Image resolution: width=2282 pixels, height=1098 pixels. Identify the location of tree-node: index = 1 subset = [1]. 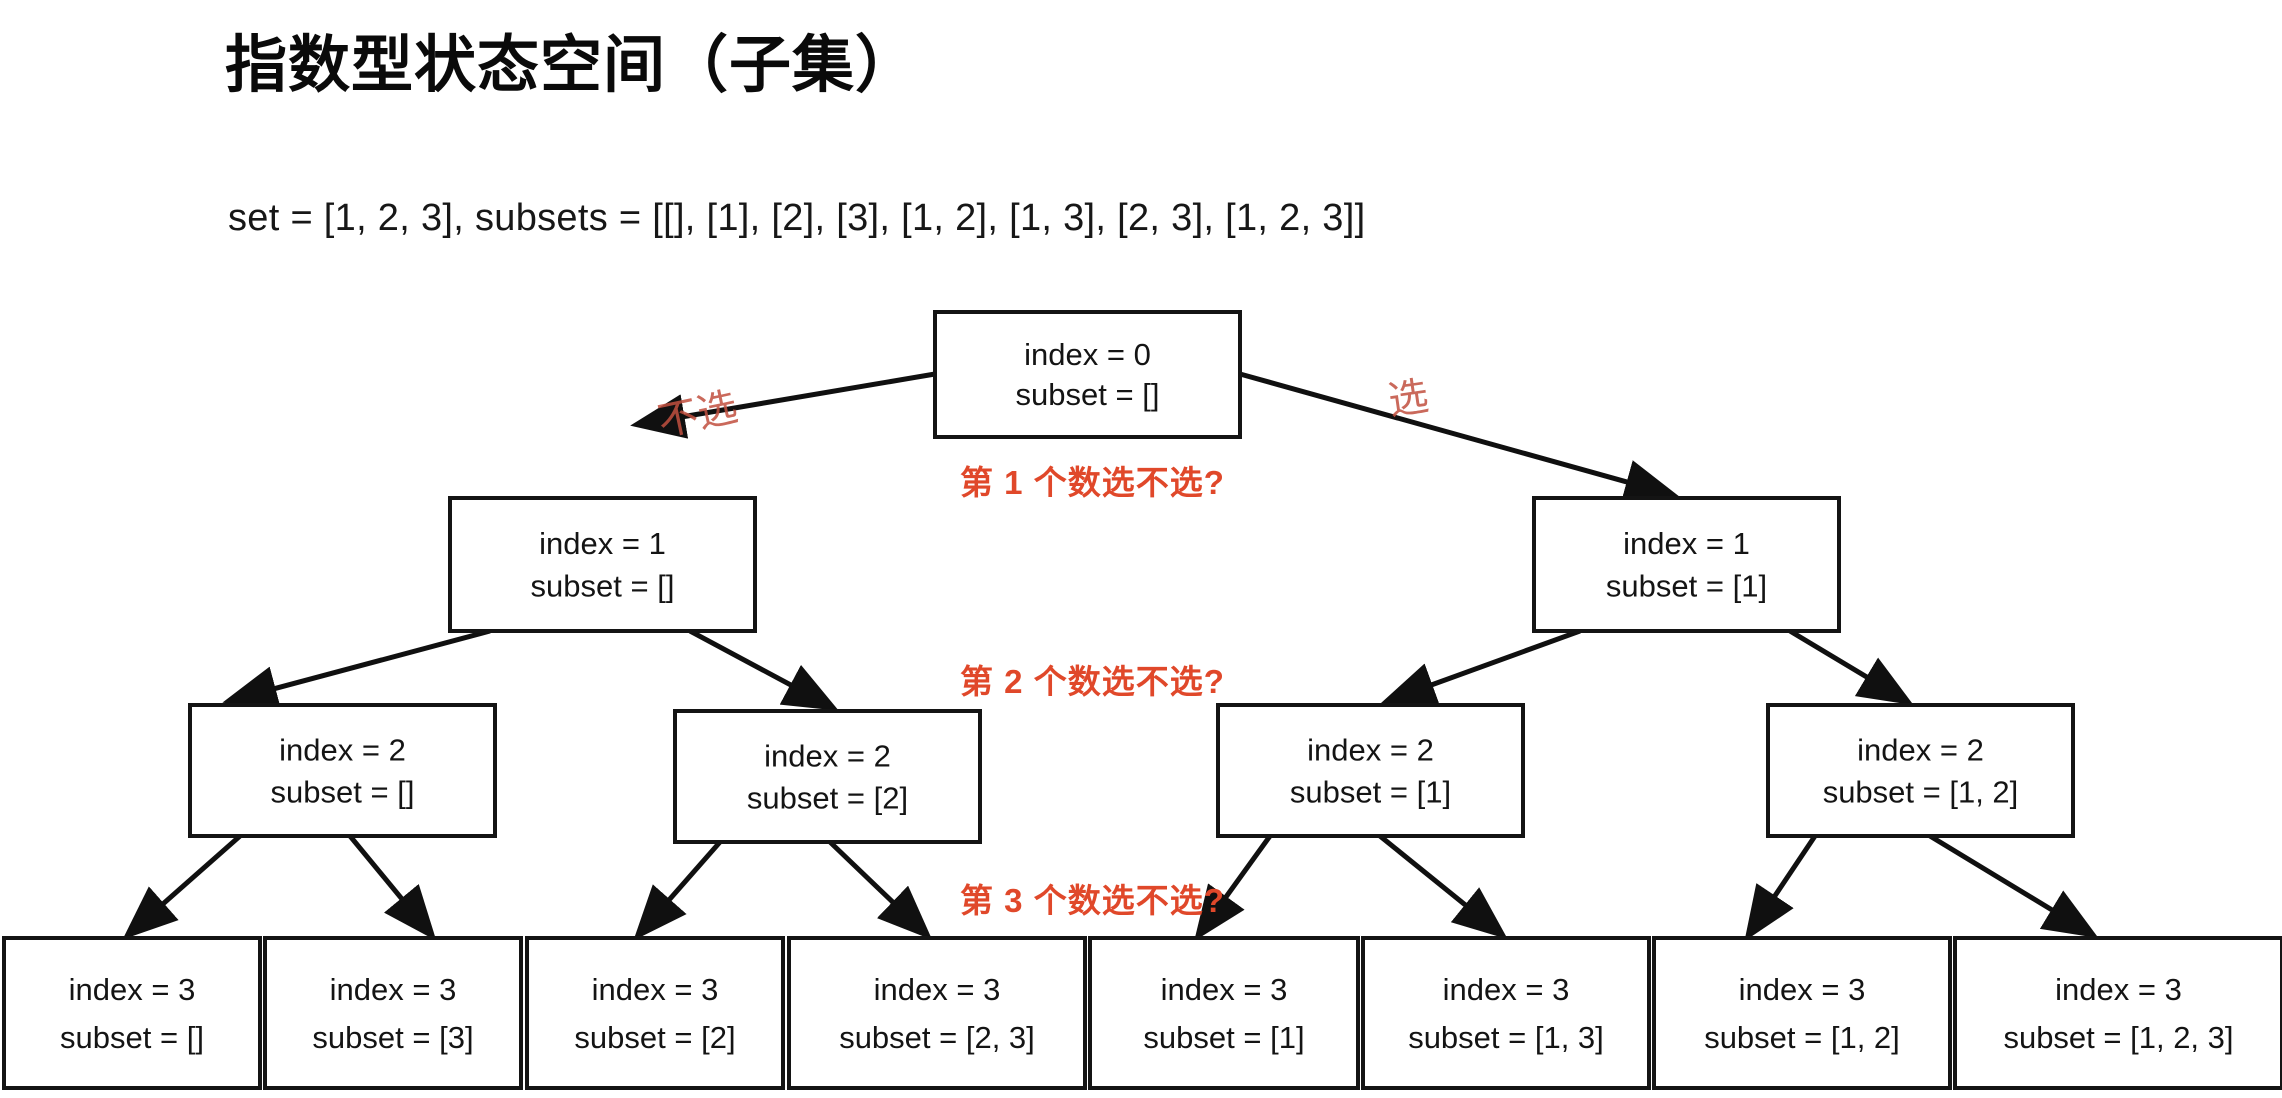
(1686, 564).